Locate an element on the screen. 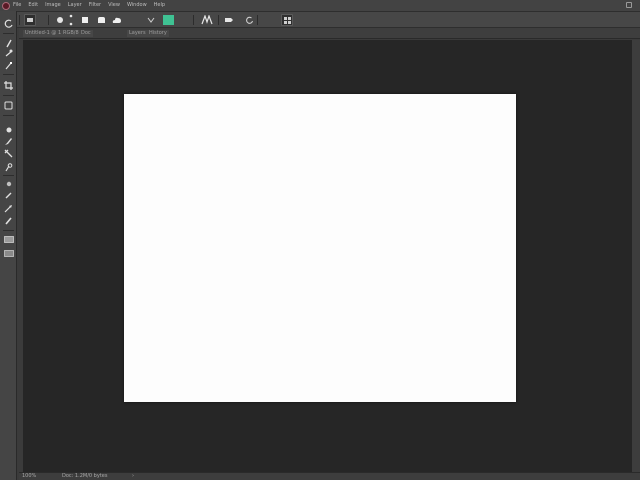 This screenshot has height=480, width=640. path-icon is located at coordinates (207, 20).